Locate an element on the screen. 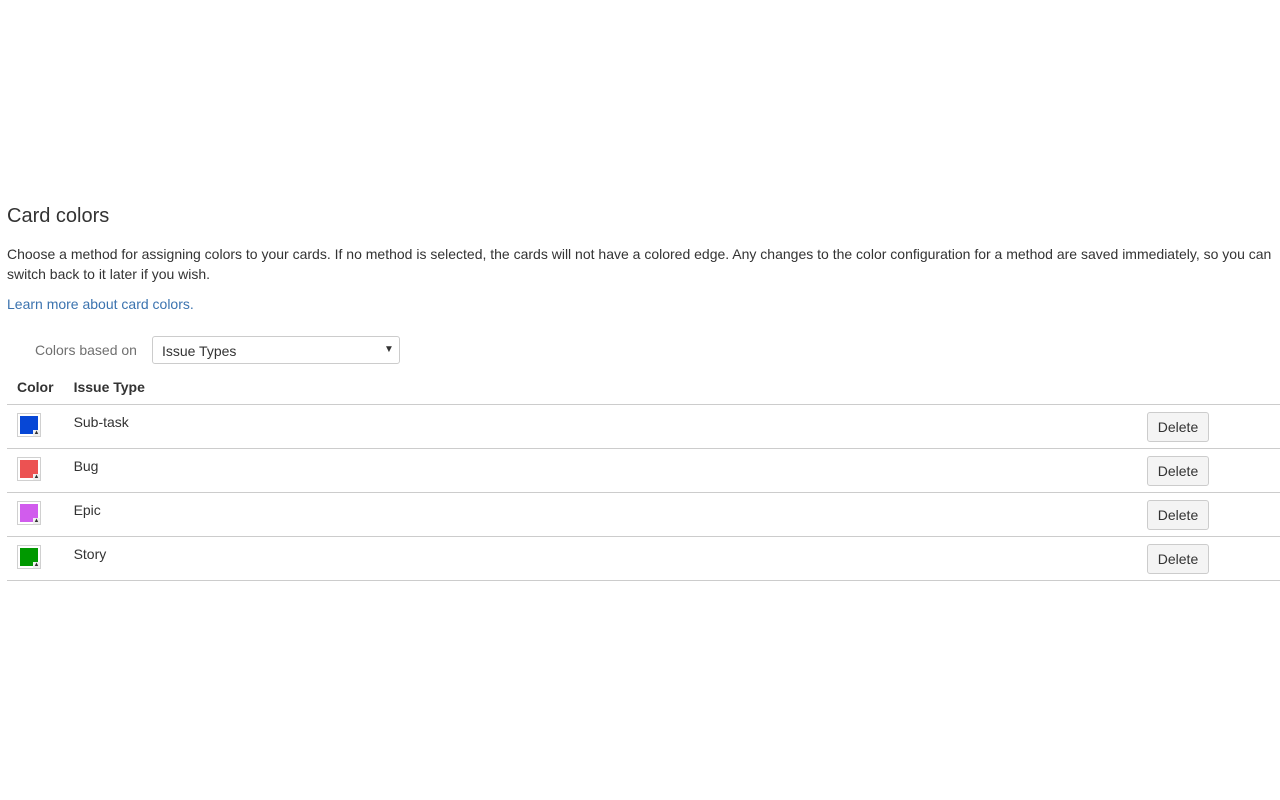 The image size is (1280, 800). header-actions is located at coordinates (908, 390).